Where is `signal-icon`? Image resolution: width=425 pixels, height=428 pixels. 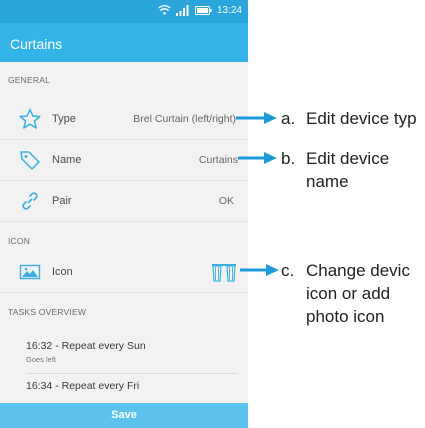
signal-icon is located at coordinates (182, 10).